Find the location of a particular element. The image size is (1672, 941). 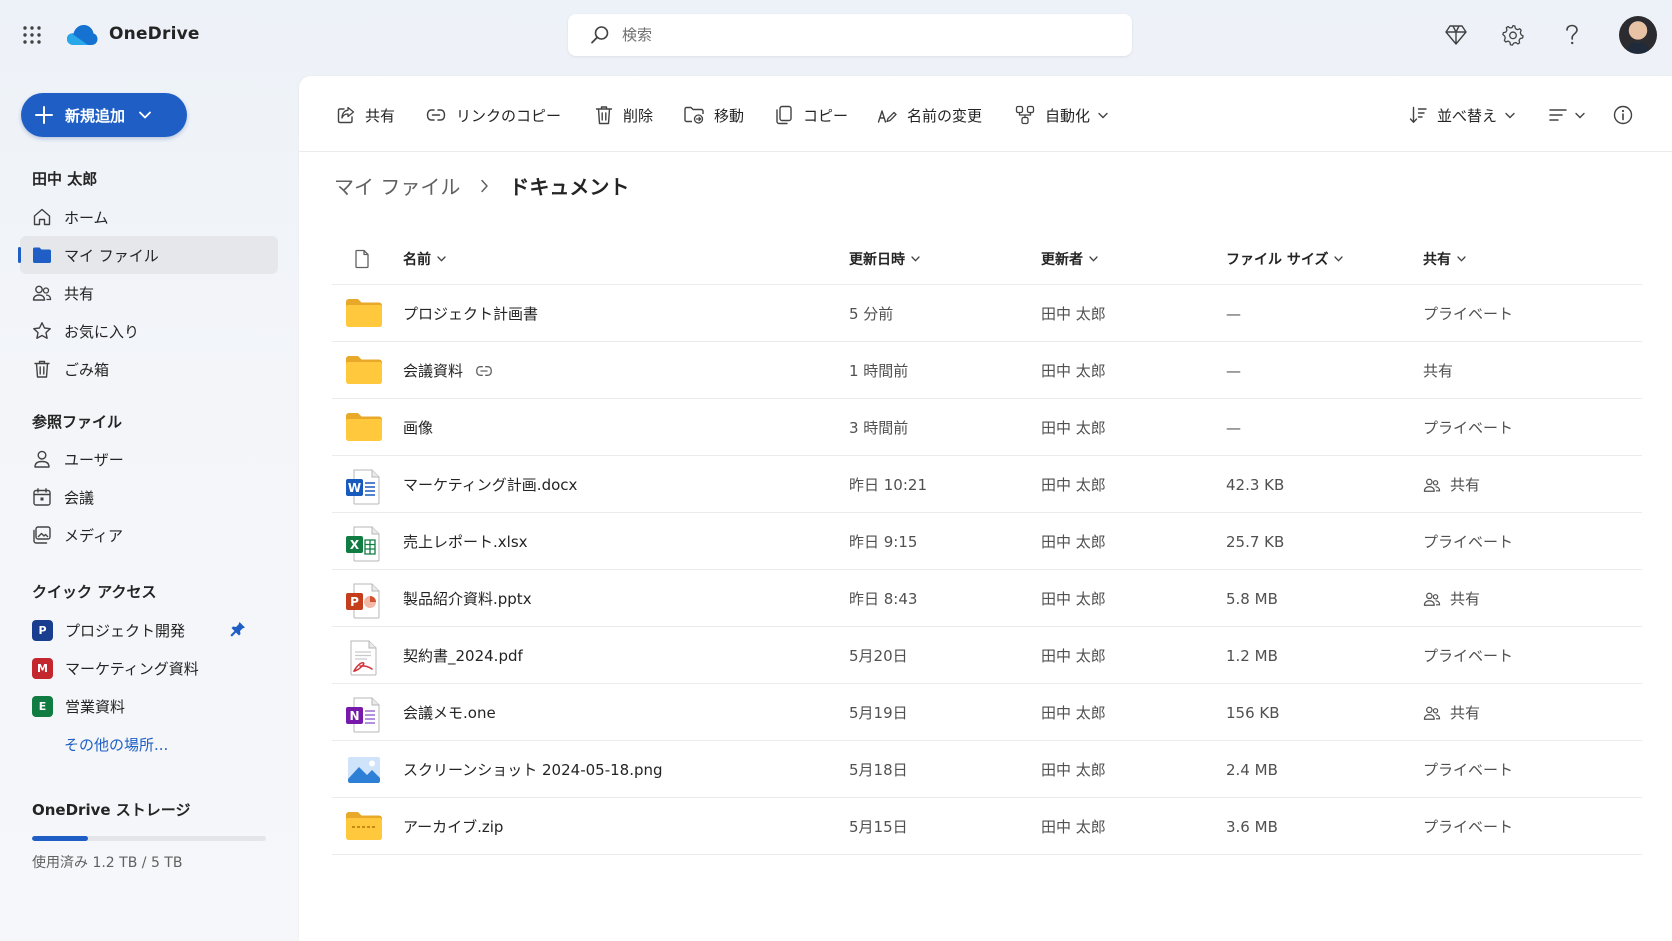

copy-link-button: リンクのコピー is located at coordinates (493, 115).